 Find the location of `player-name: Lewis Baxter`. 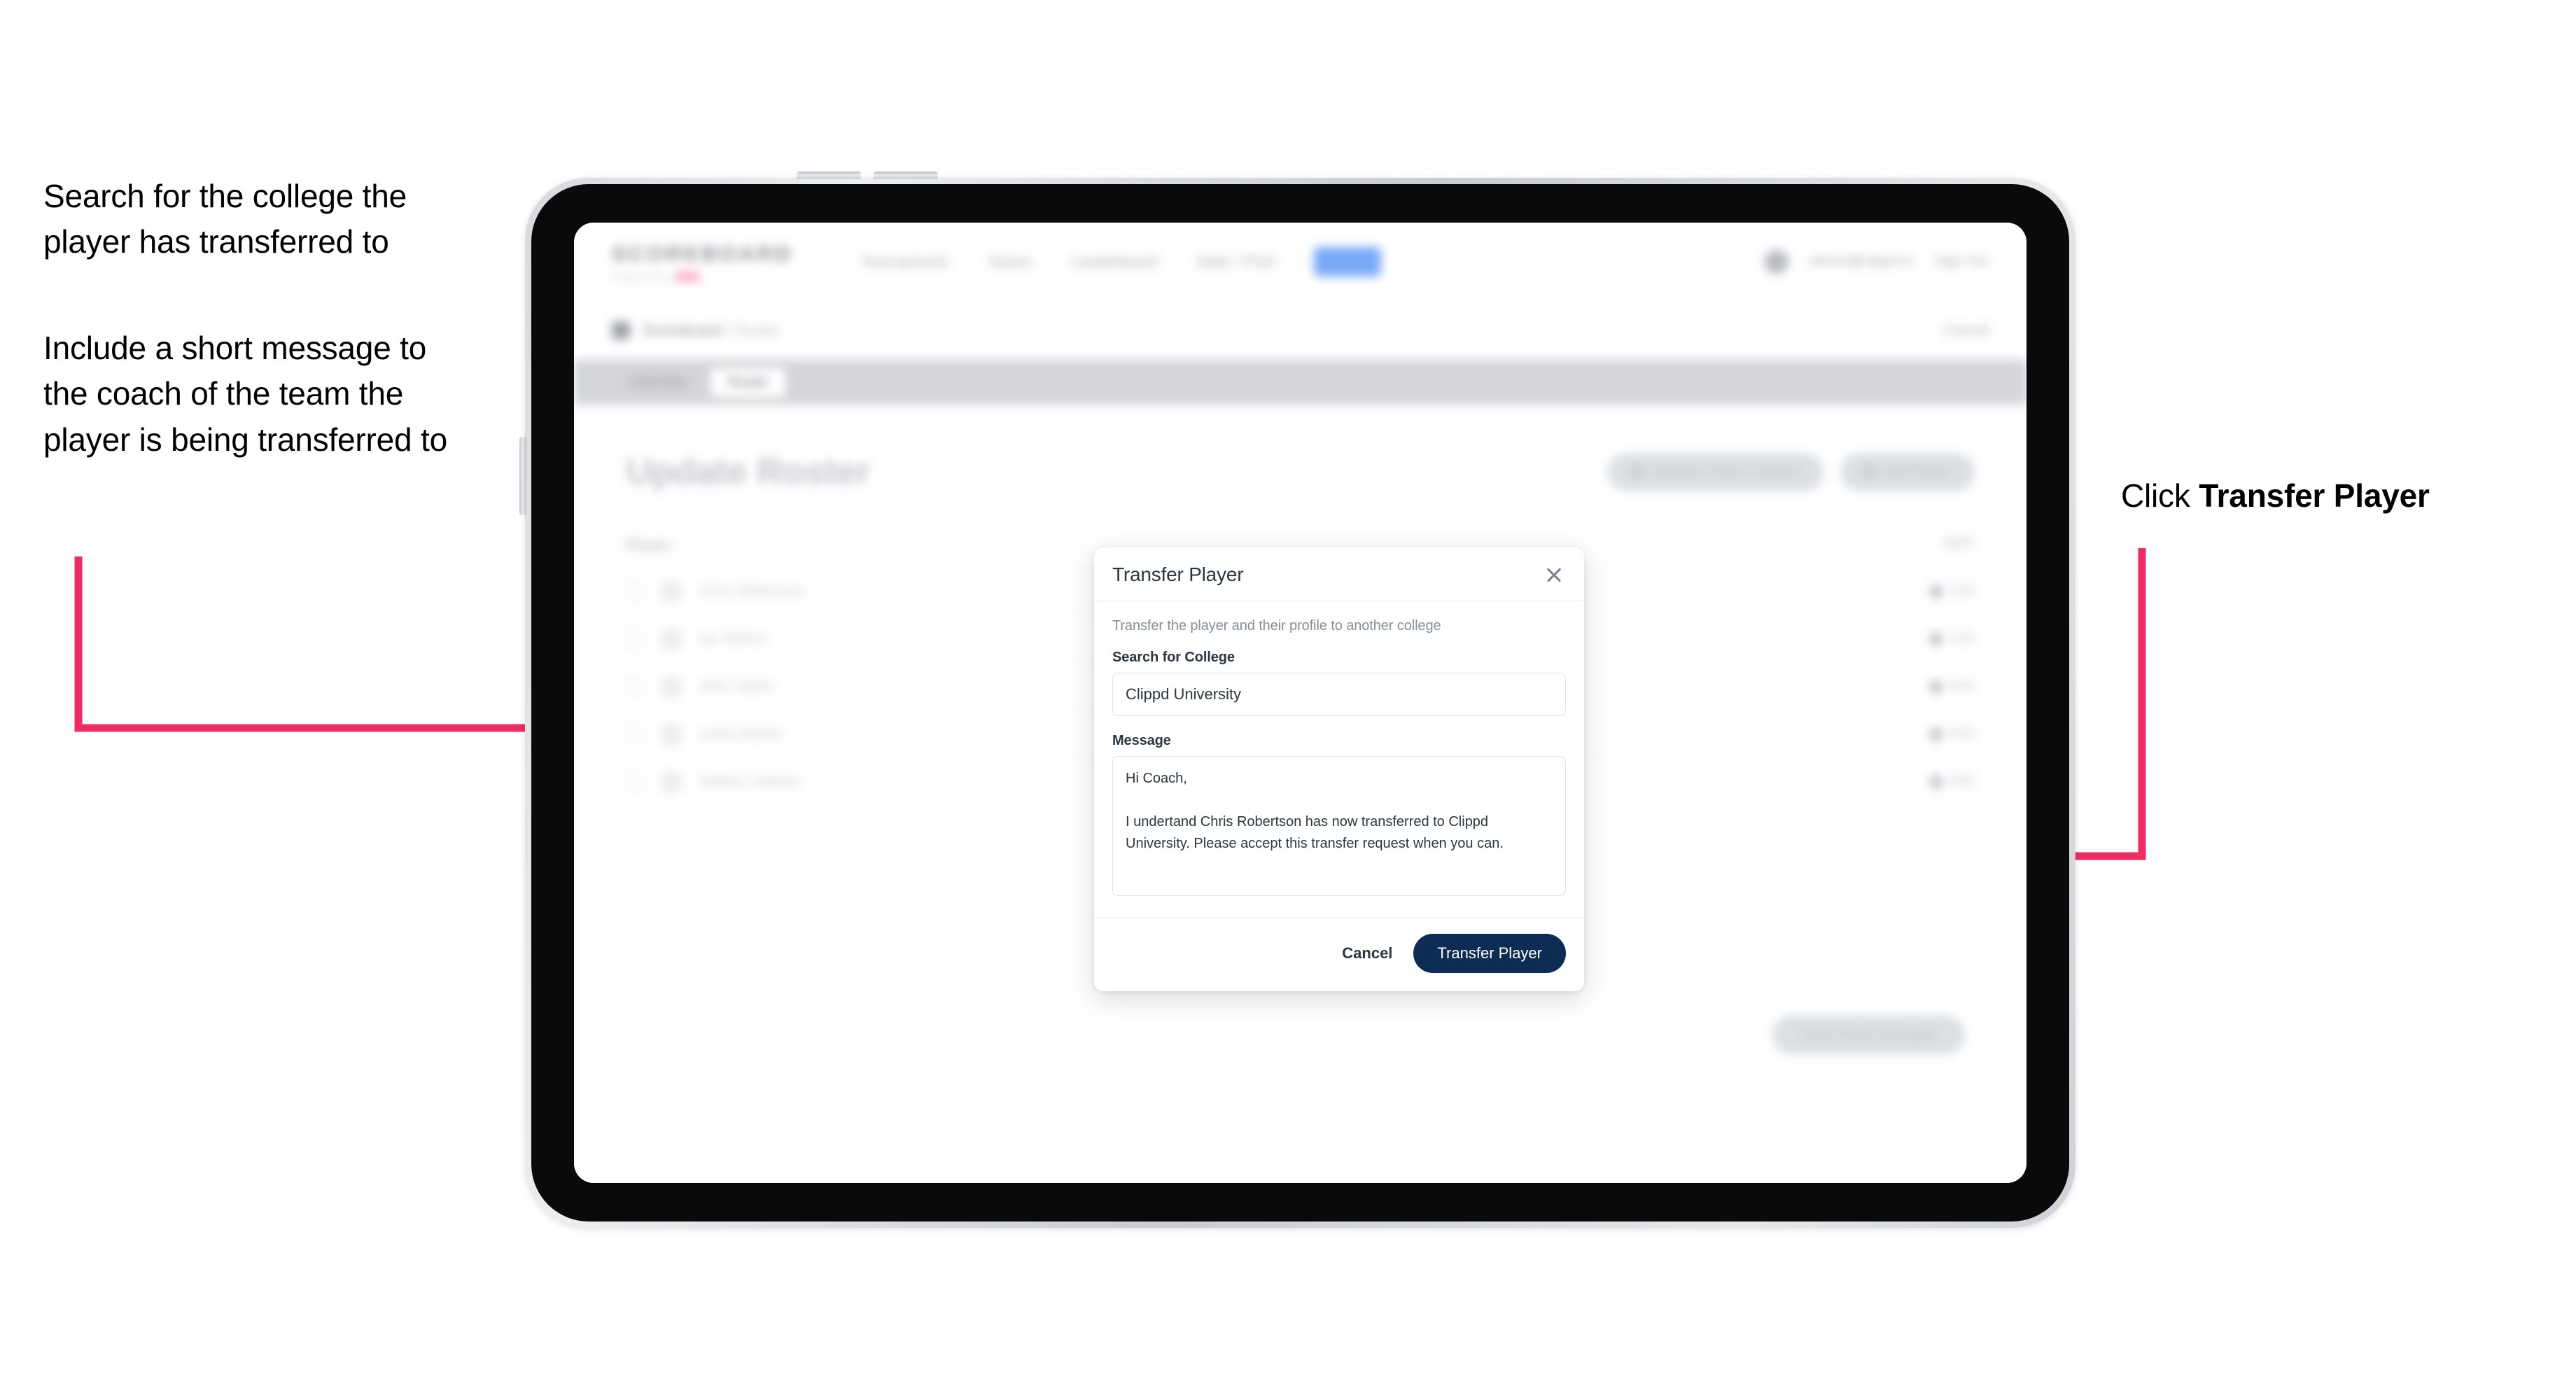

player-name: Lewis Baxter is located at coordinates (741, 733).